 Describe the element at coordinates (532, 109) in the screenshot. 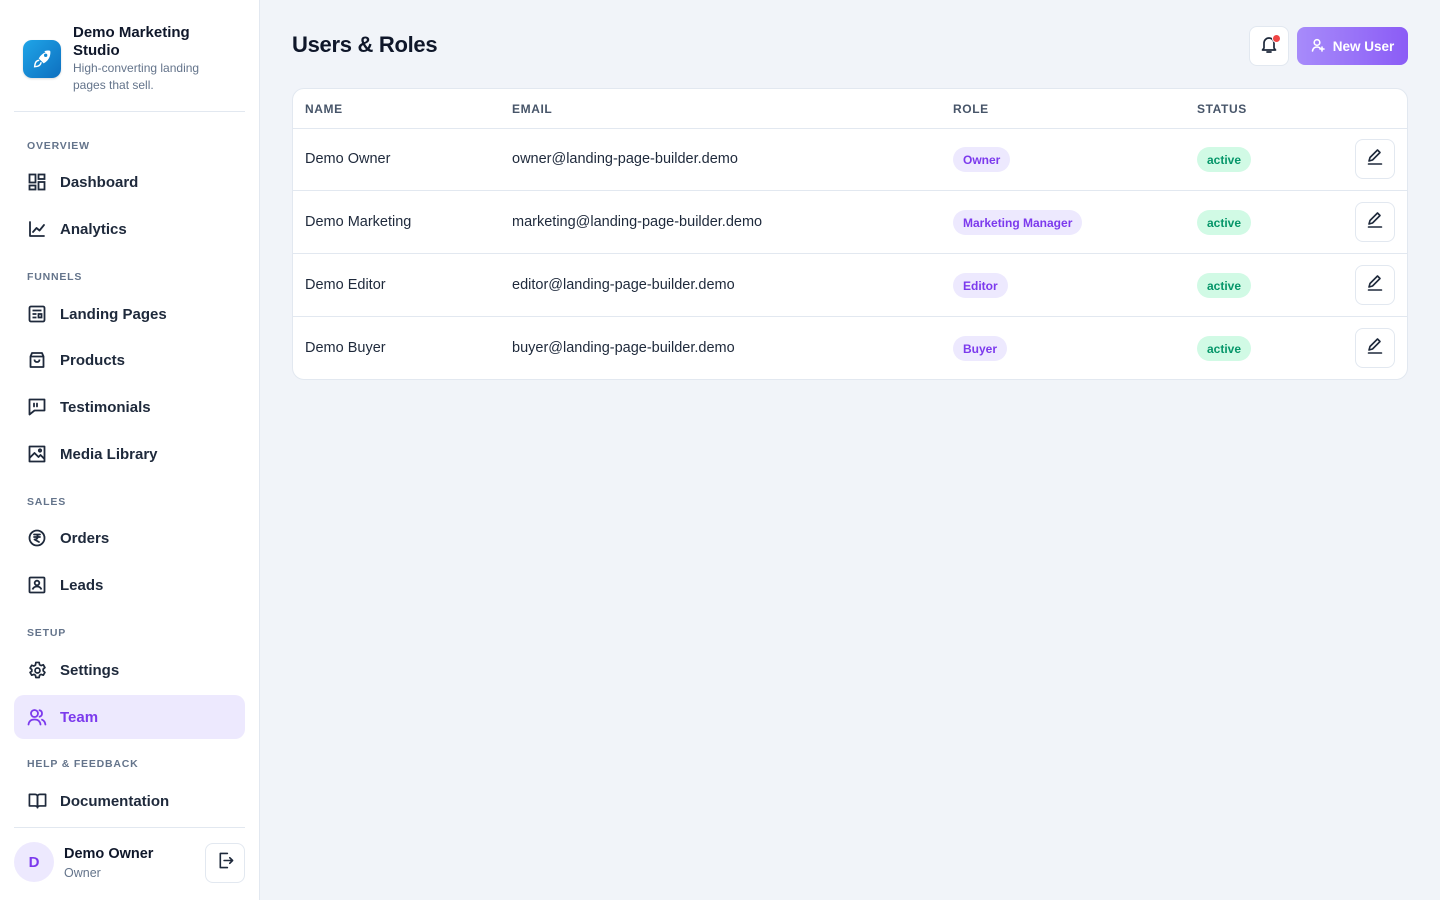

I see `column-header-email: EMAIL` at that location.